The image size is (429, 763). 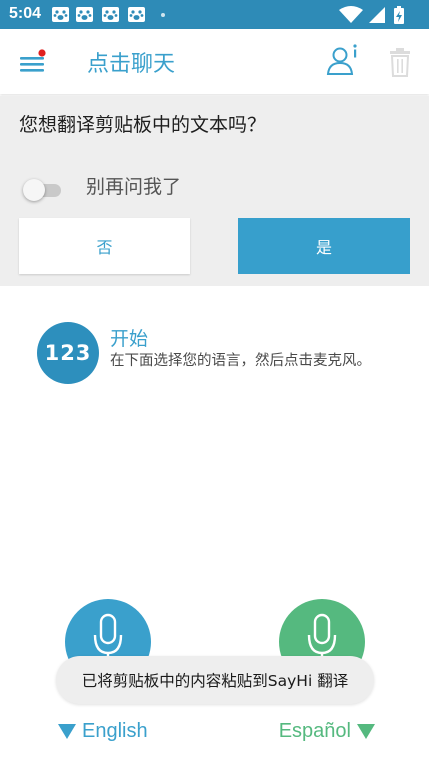 What do you see at coordinates (34, 190) in the screenshot?
I see `toggle-thumb` at bounding box center [34, 190].